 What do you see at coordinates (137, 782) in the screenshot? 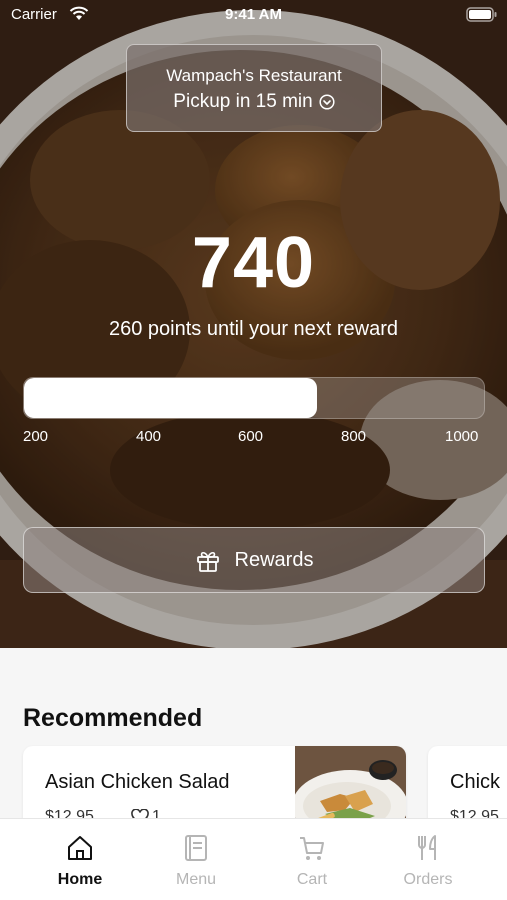
I see `item-name: Asian Chicken Salad` at bounding box center [137, 782].